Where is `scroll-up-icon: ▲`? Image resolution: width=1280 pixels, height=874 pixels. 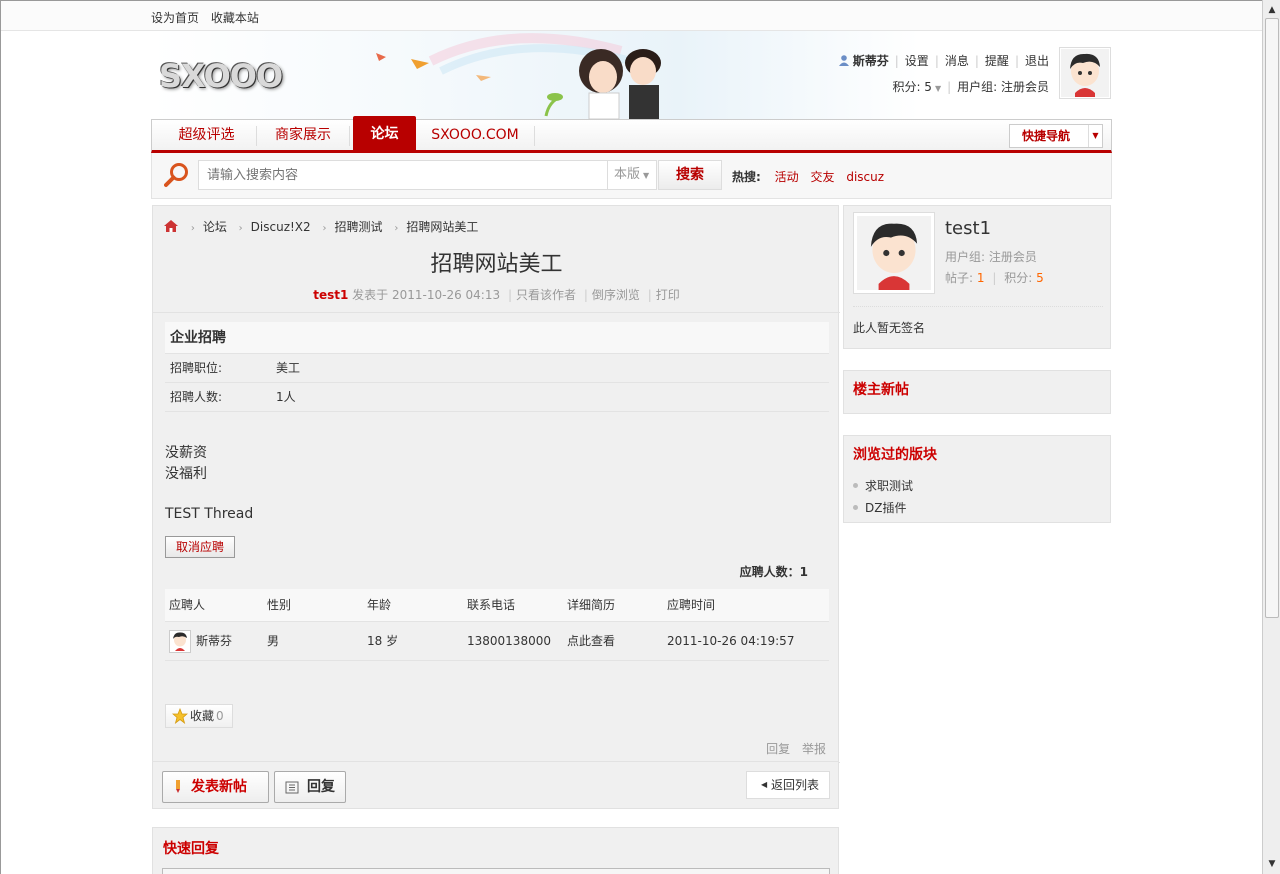
scroll-up-icon: ▲ is located at coordinates (1272, 10).